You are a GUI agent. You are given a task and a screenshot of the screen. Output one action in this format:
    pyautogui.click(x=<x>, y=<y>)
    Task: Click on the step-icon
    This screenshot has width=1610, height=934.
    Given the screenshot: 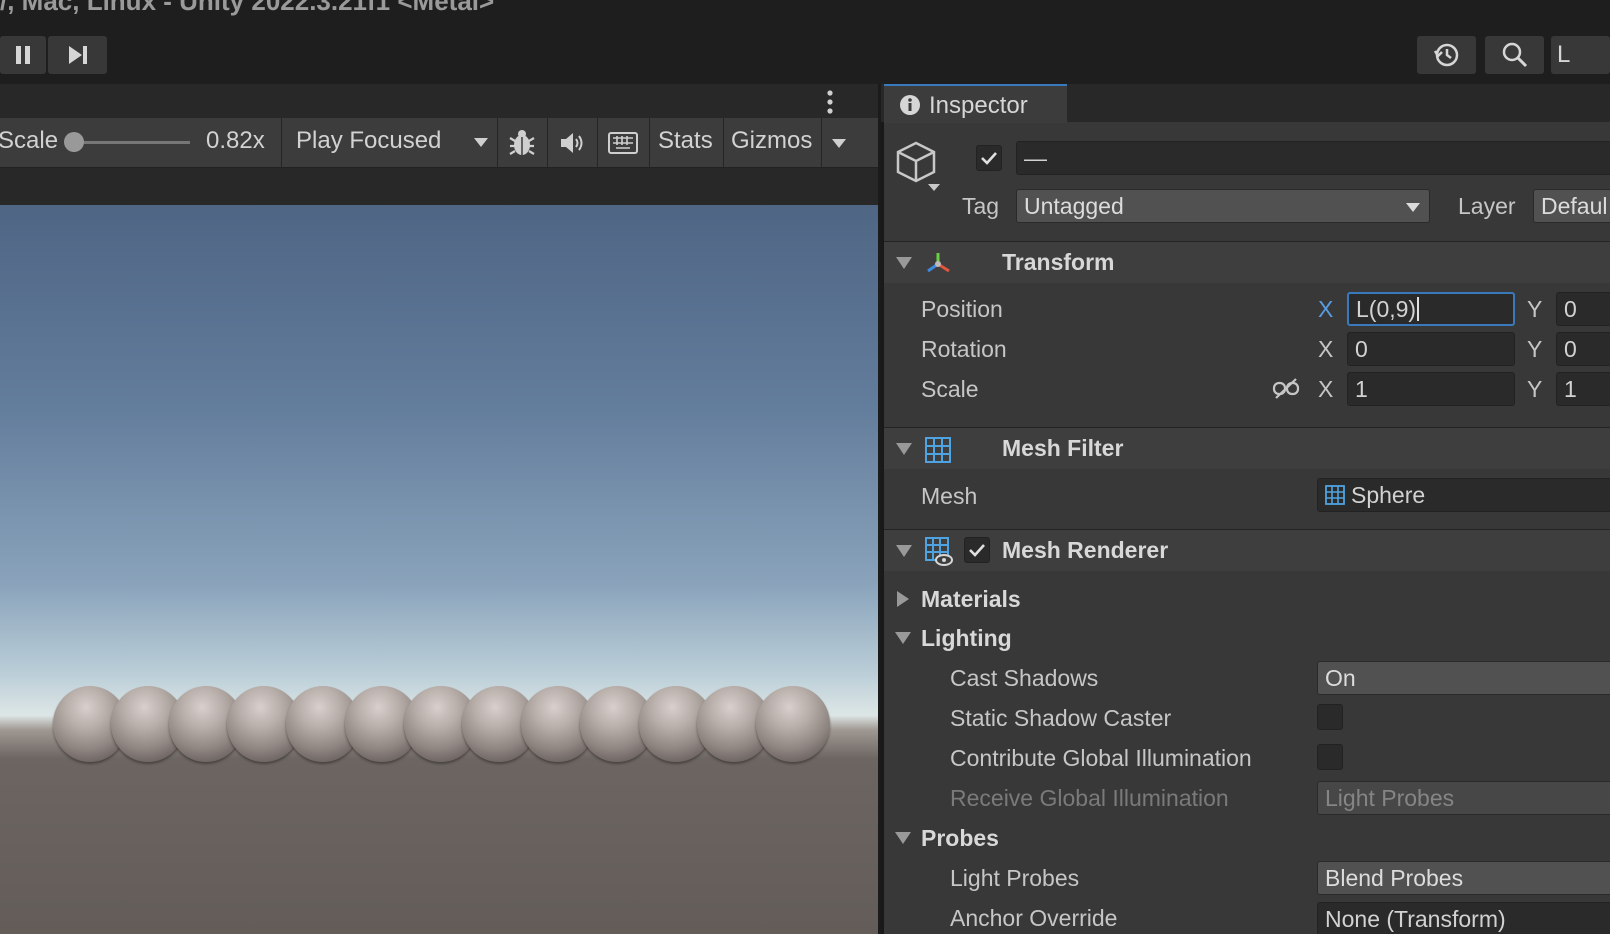 What is the action you would take?
    pyautogui.click(x=77, y=55)
    